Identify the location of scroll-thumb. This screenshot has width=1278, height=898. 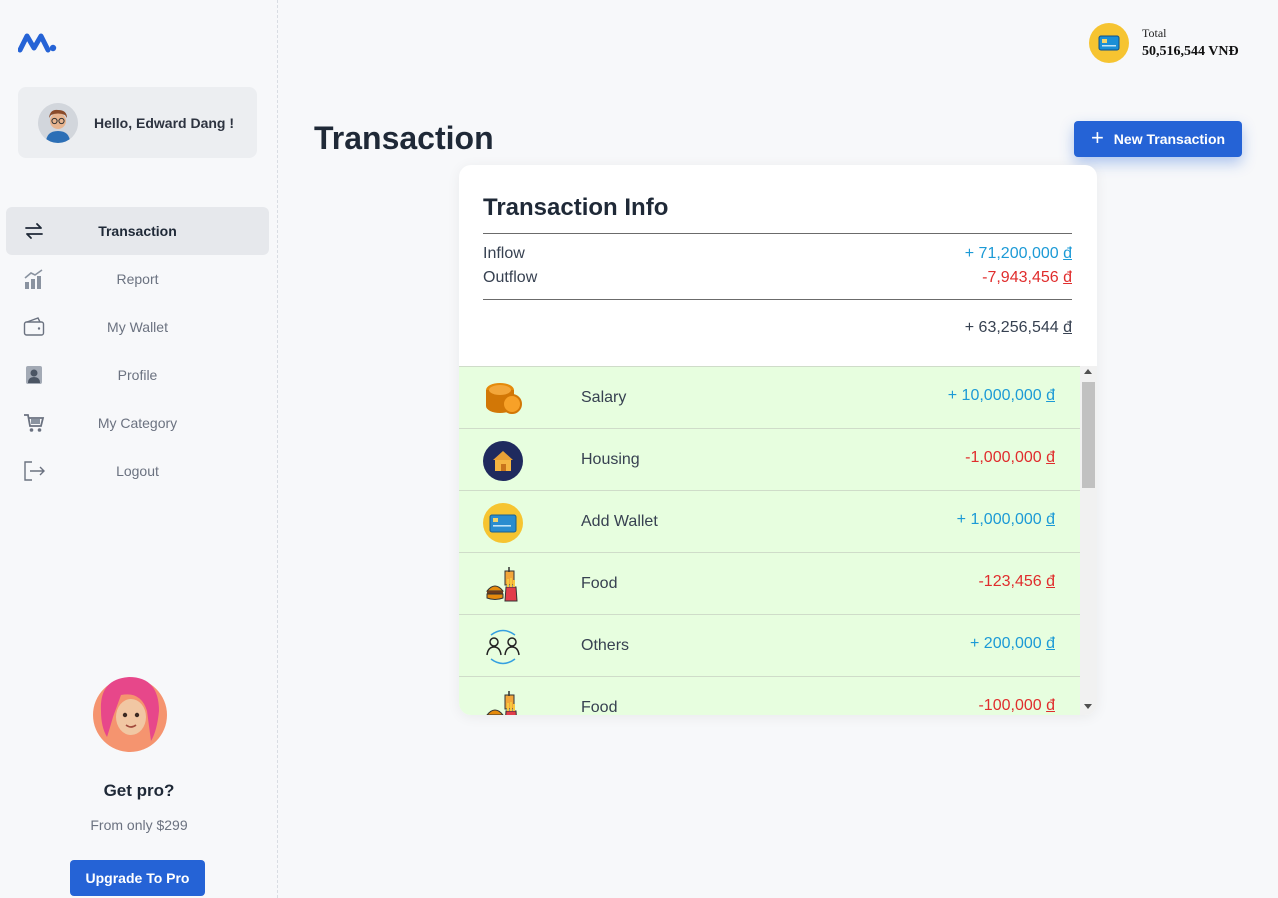
(1088, 435).